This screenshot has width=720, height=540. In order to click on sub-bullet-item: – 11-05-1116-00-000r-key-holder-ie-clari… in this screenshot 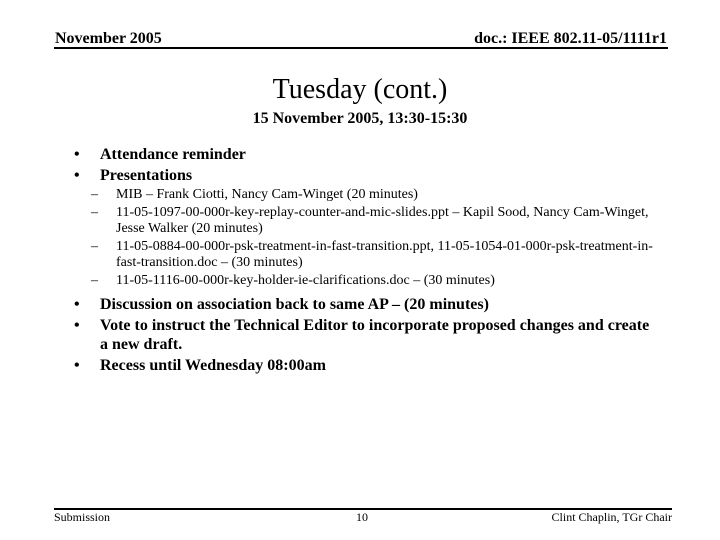, I will do `click(328, 281)`.